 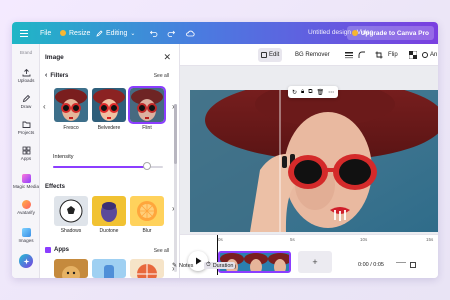 What do you see at coordinates (364, 239) in the screenshot?
I see `tick-label: 10s` at bounding box center [364, 239].